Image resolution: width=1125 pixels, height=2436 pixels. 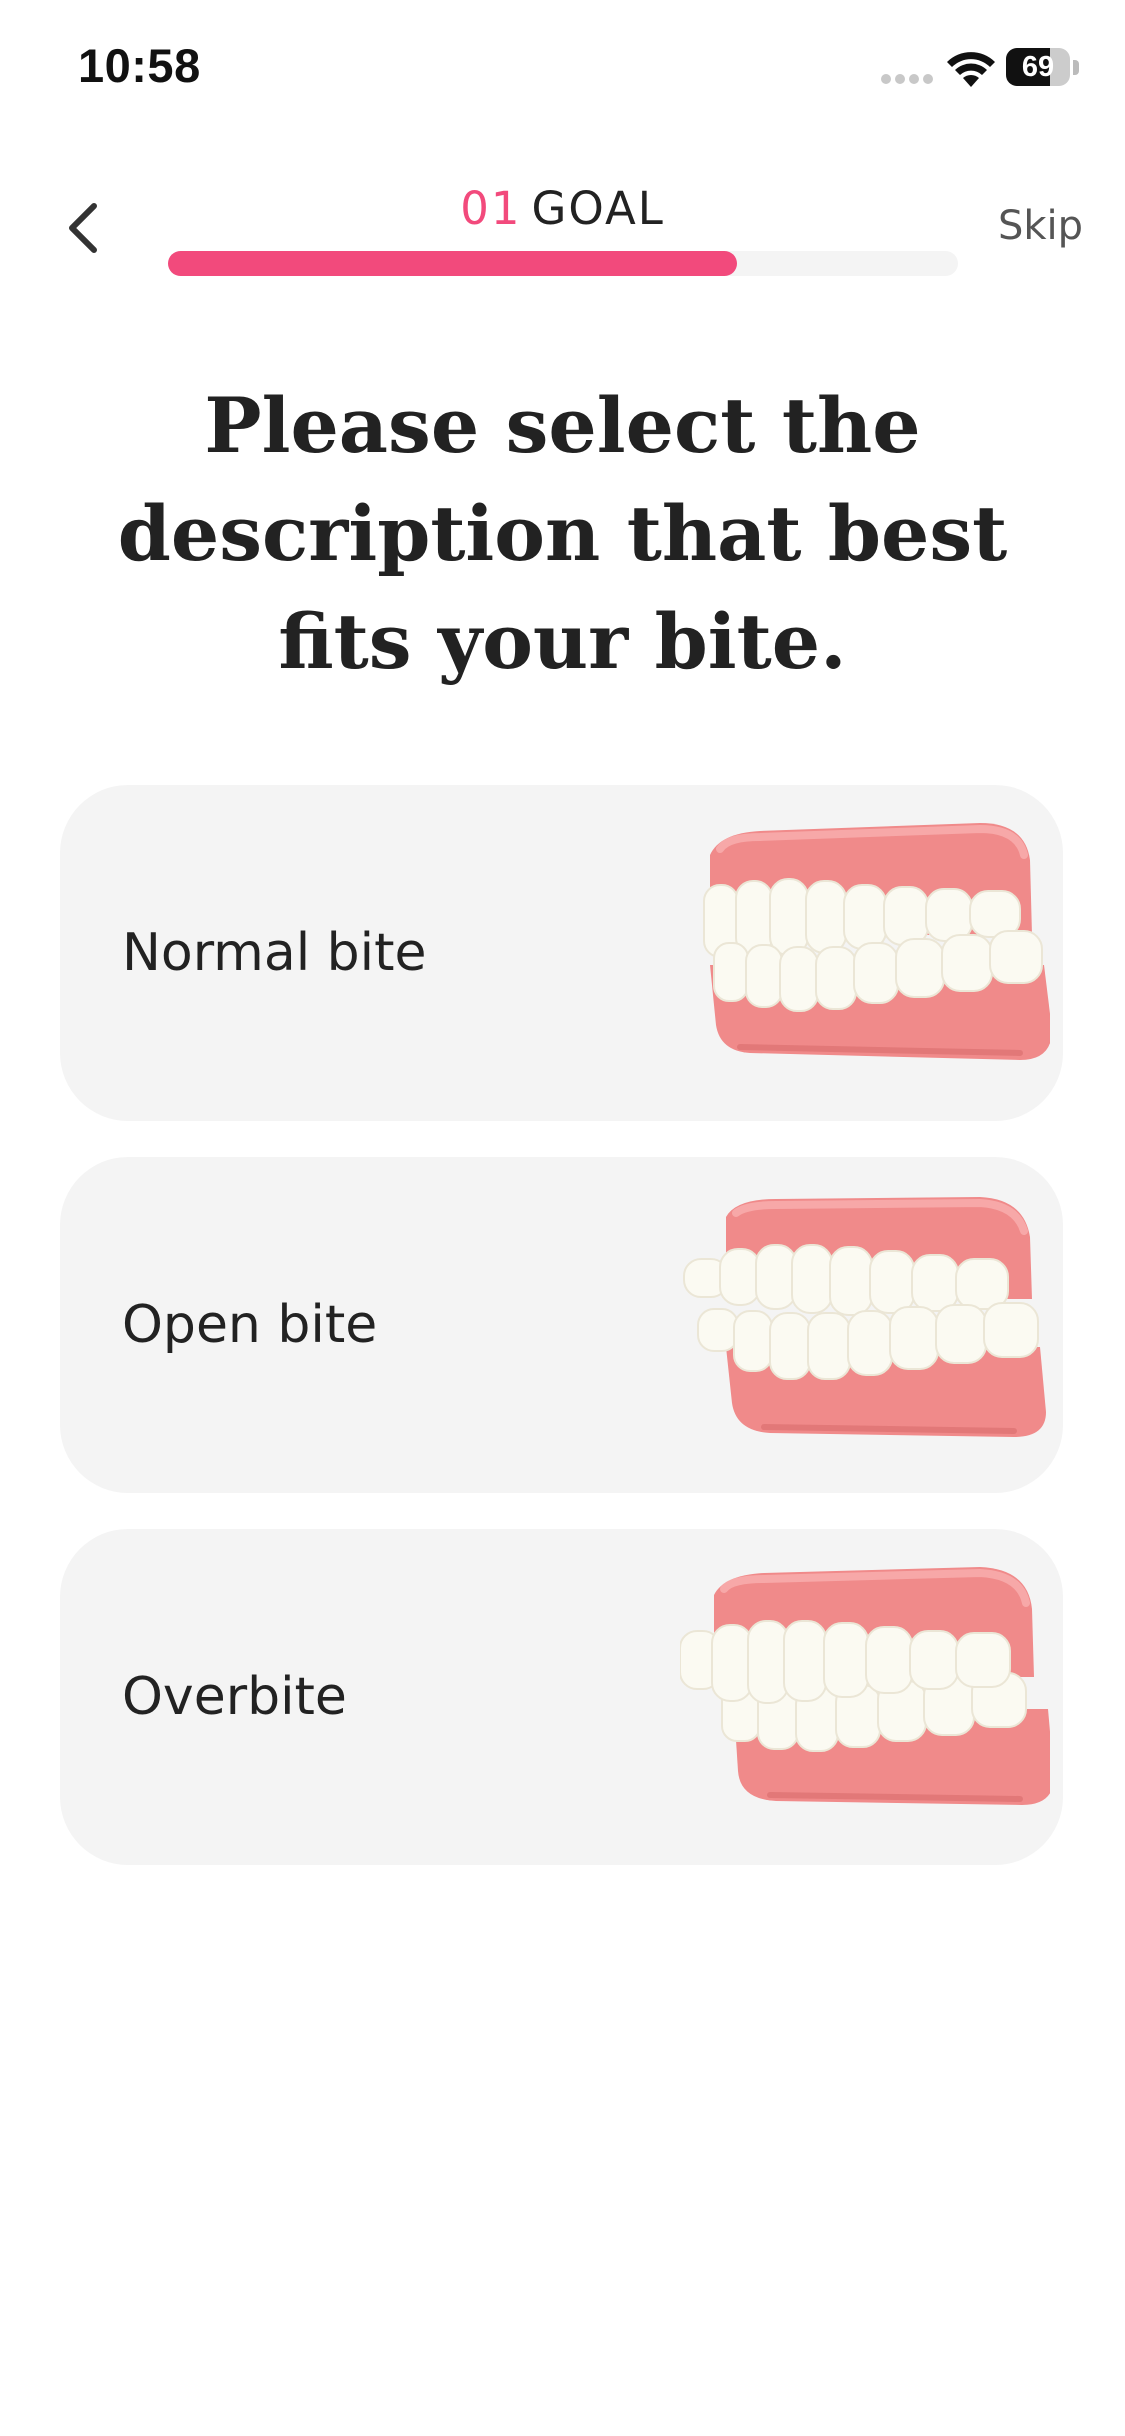 I want to click on battery-icon: 69, so click(x=1044, y=69).